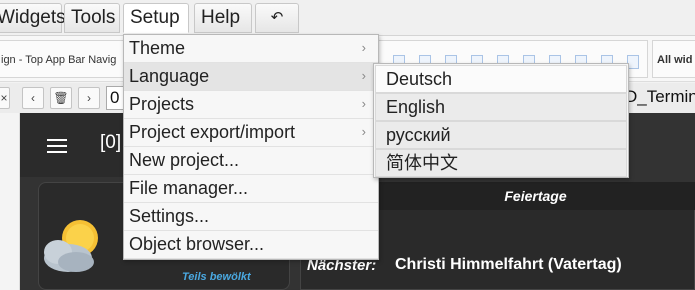 This screenshot has width=695, height=290. What do you see at coordinates (251, 49) in the screenshot?
I see `setup-item-theme: Theme ›` at bounding box center [251, 49].